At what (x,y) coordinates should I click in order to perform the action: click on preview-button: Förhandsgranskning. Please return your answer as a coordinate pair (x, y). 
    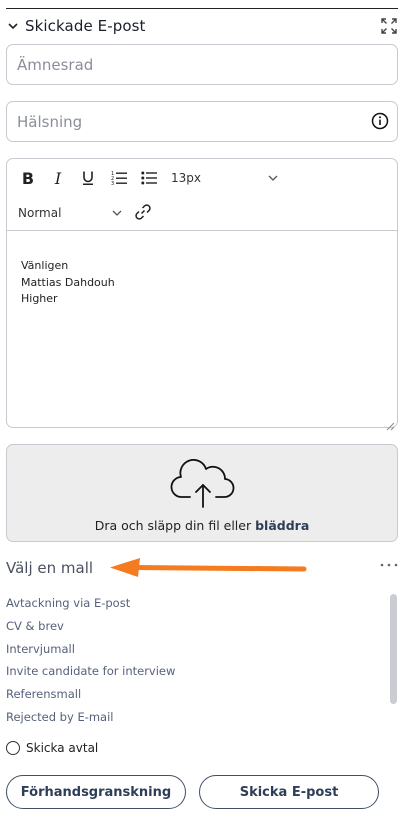
    Looking at the image, I should click on (96, 792).